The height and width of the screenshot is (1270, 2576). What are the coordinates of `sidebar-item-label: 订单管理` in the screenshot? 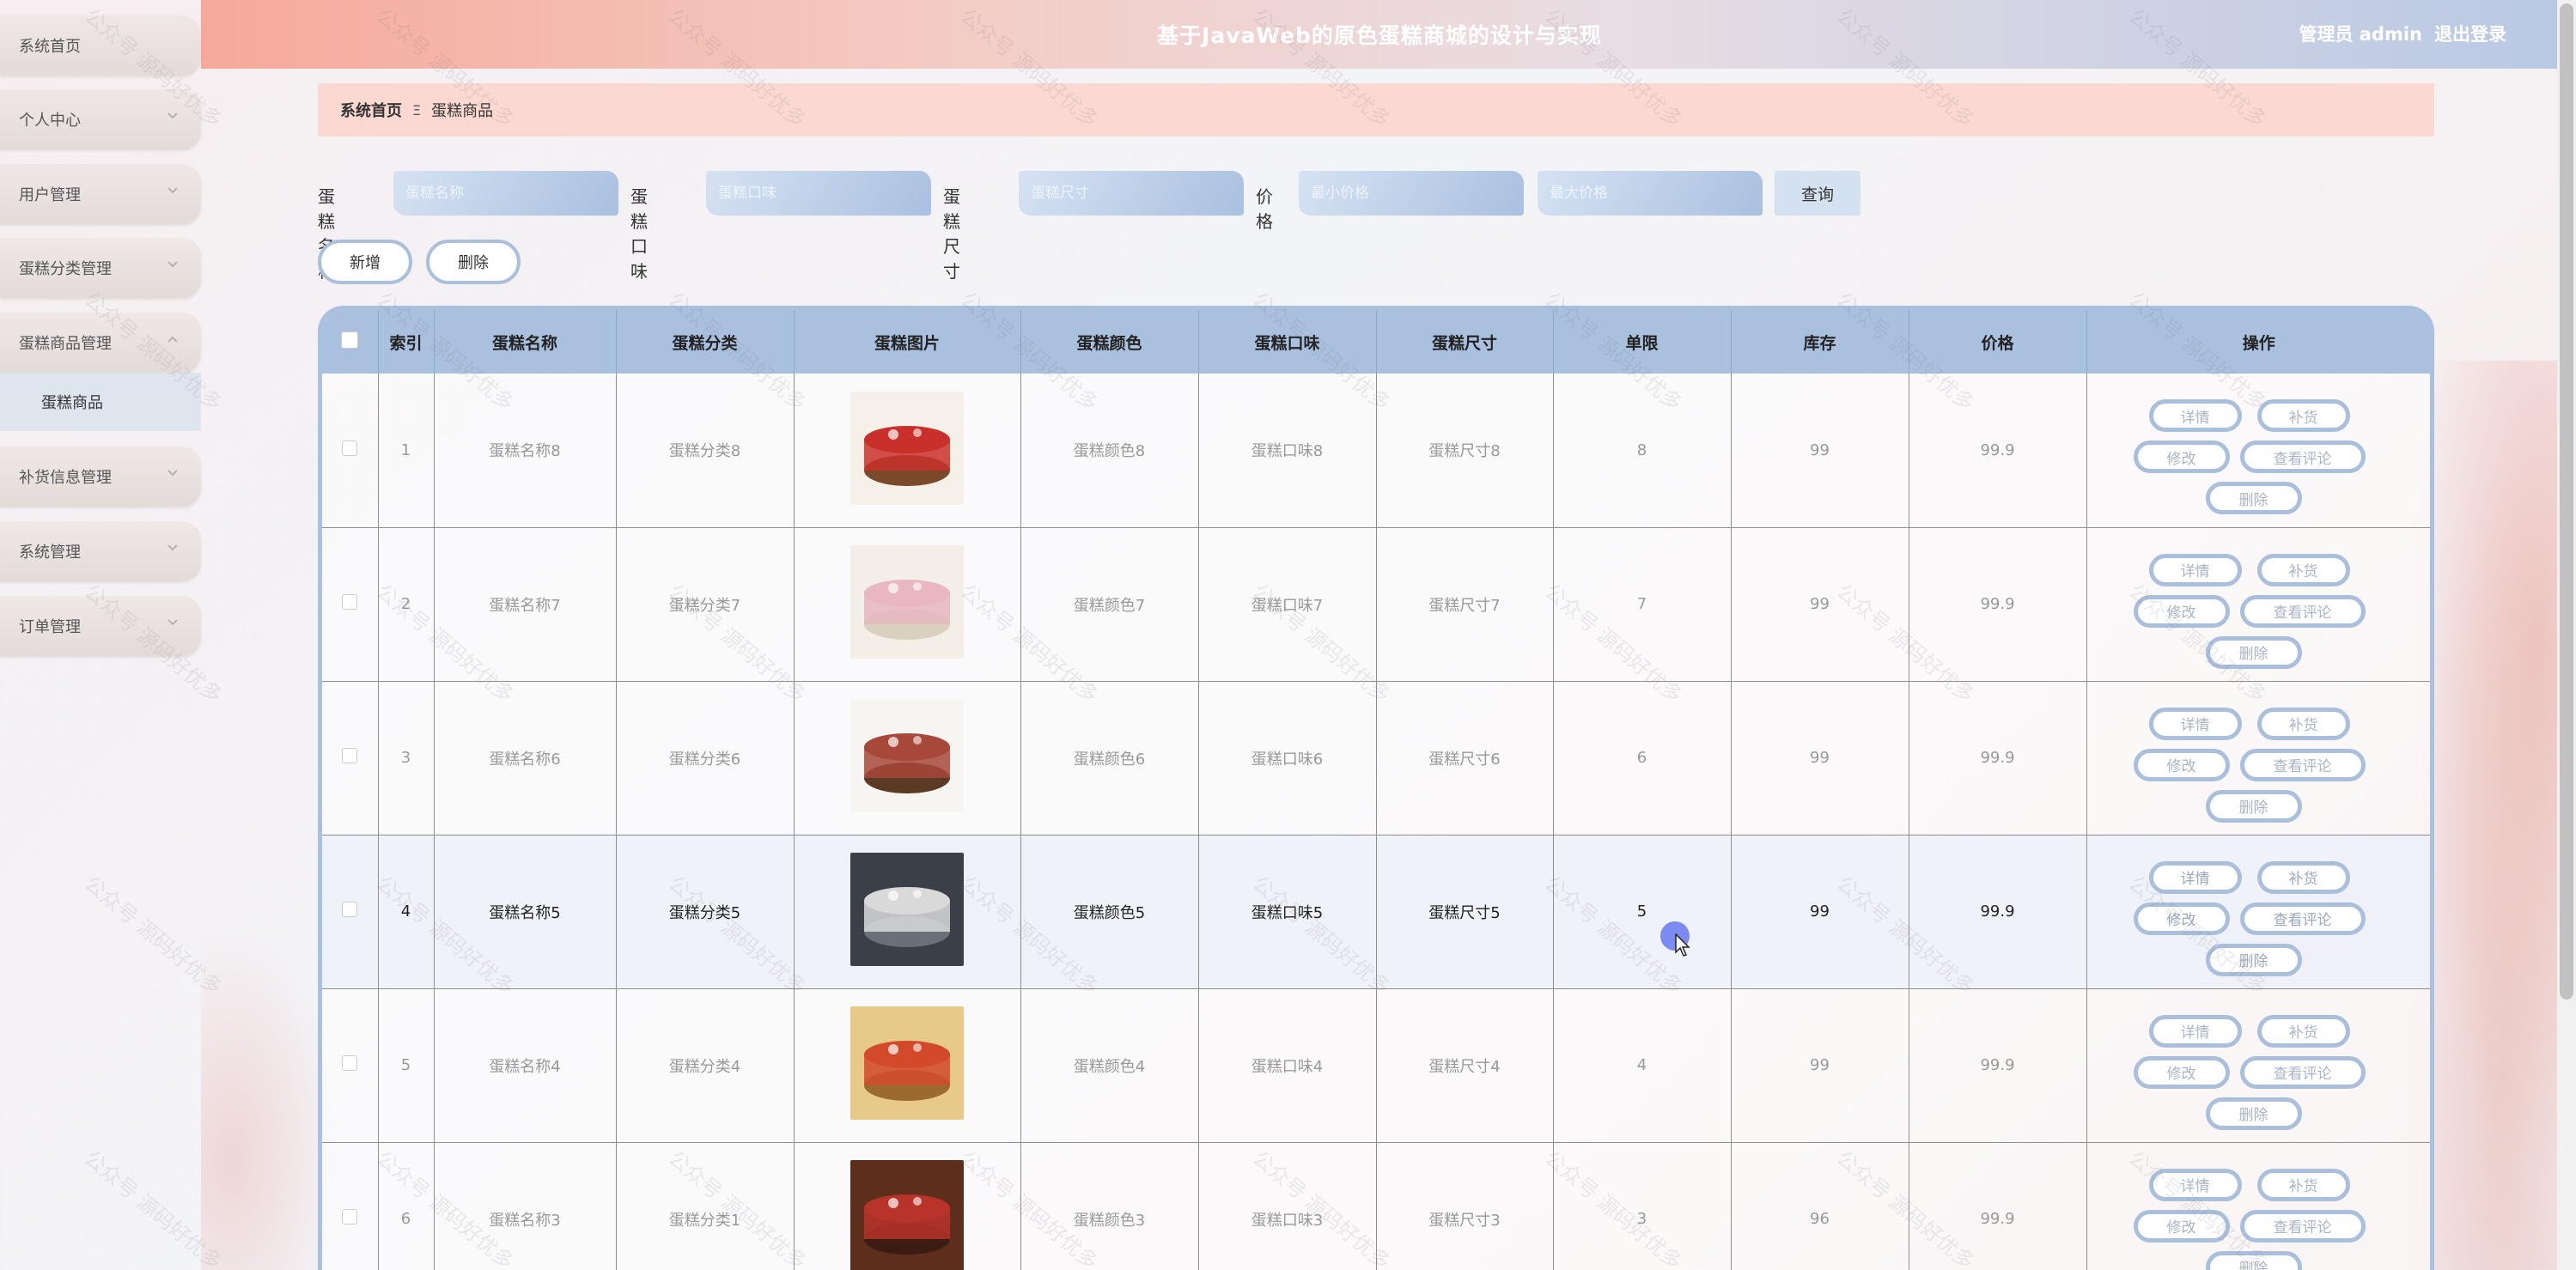 It's located at (50, 627).